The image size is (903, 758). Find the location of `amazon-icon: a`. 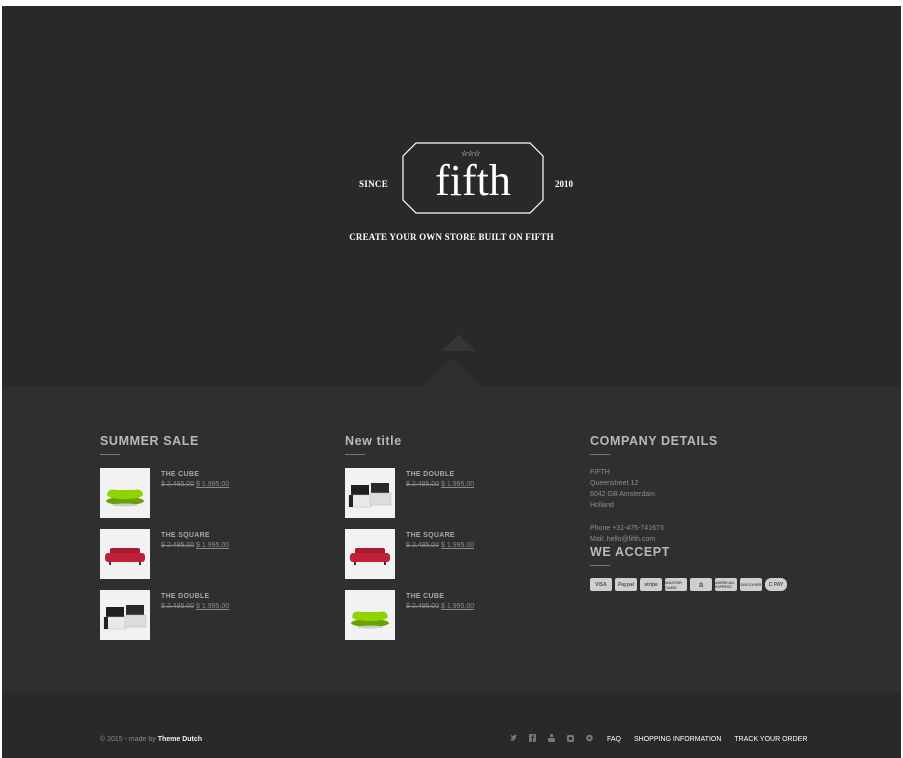

amazon-icon: a is located at coordinates (701, 584).